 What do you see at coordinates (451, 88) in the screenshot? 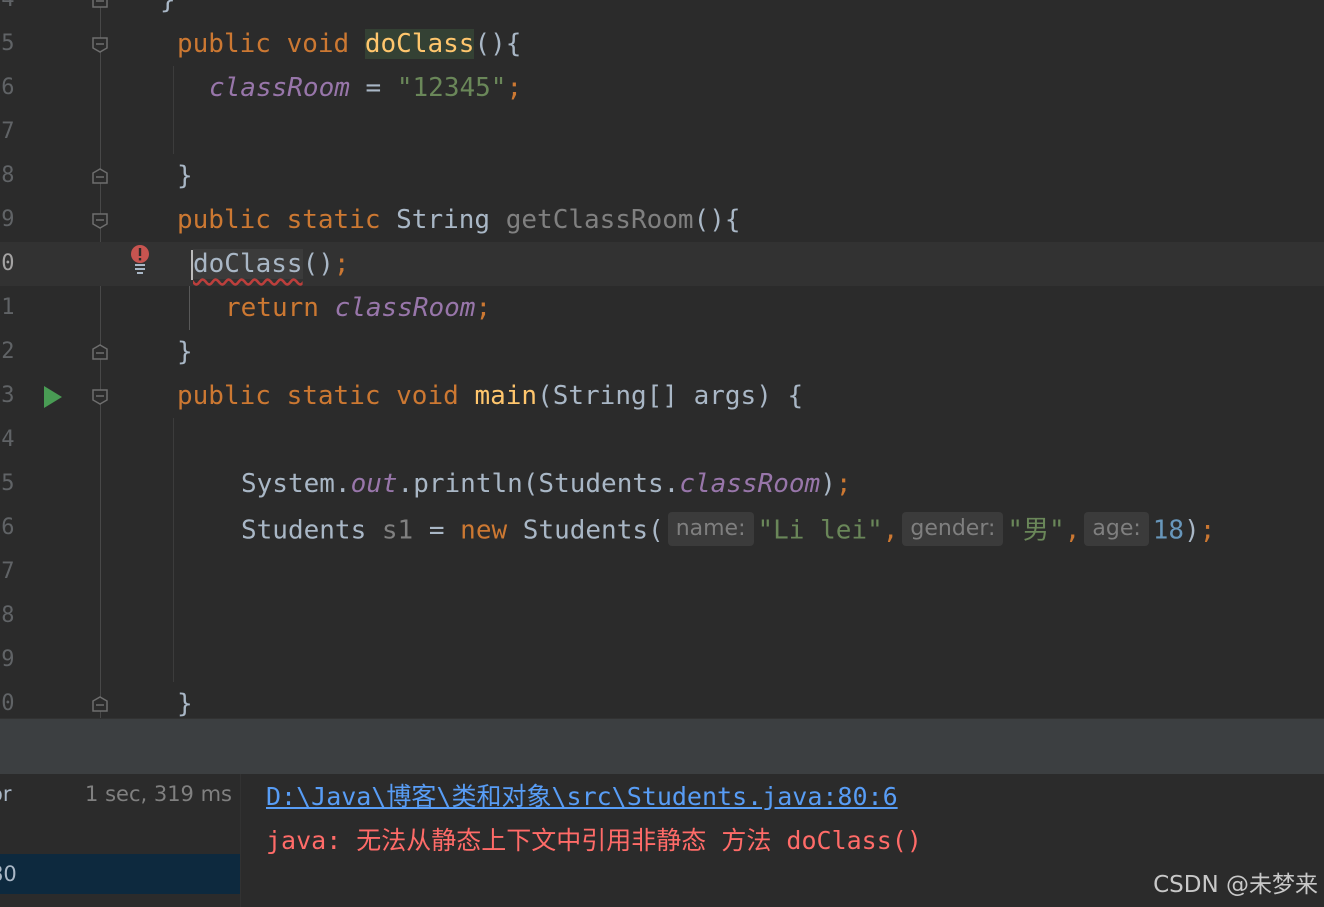
I see `string-literal: "12345"` at bounding box center [451, 88].